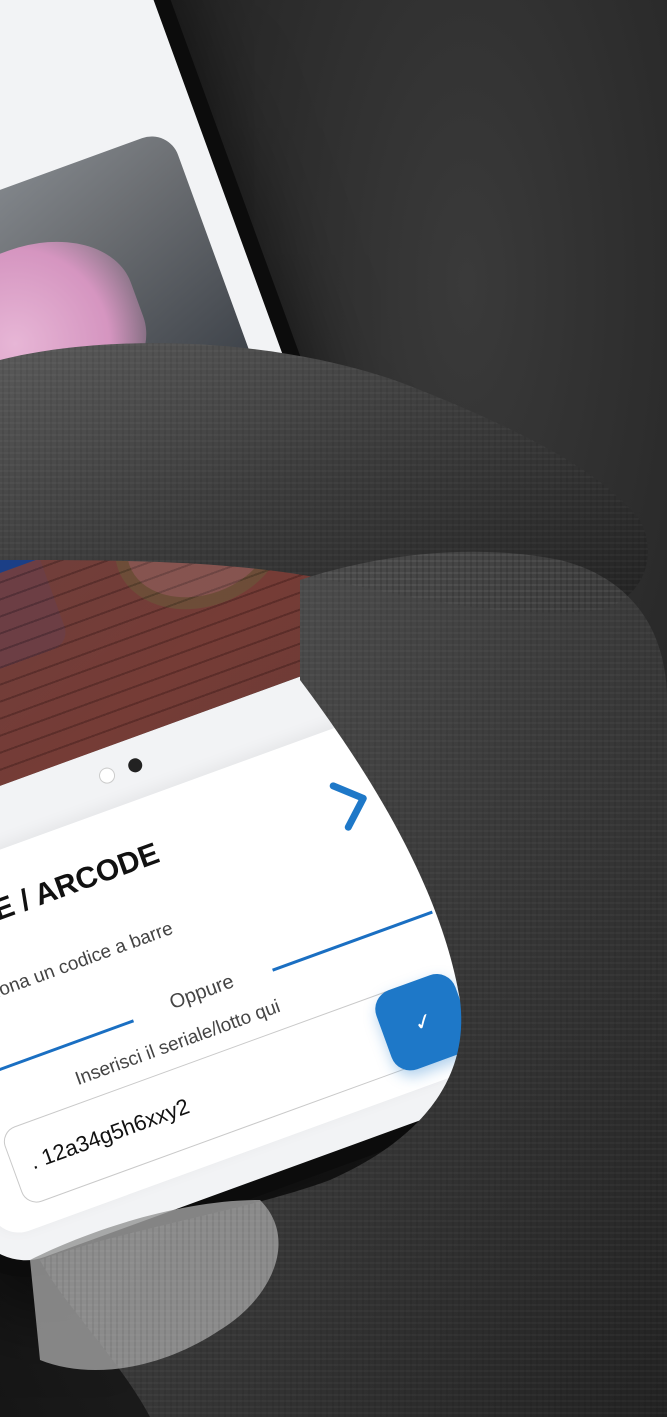 The image size is (667, 1417). Describe the element at coordinates (84, 344) in the screenshot. I see `preview-object-pink` at that location.